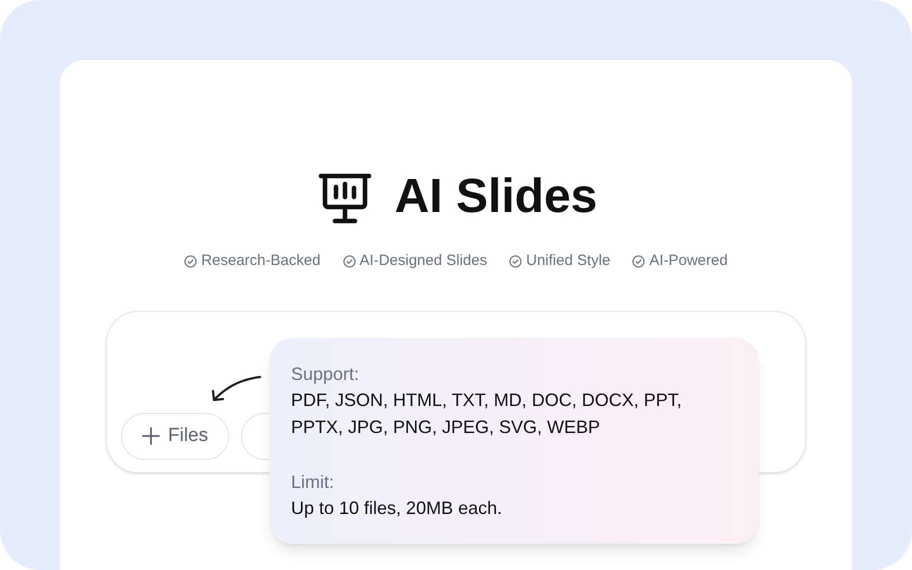  I want to click on tooltip-heading: Limit:, so click(313, 482).